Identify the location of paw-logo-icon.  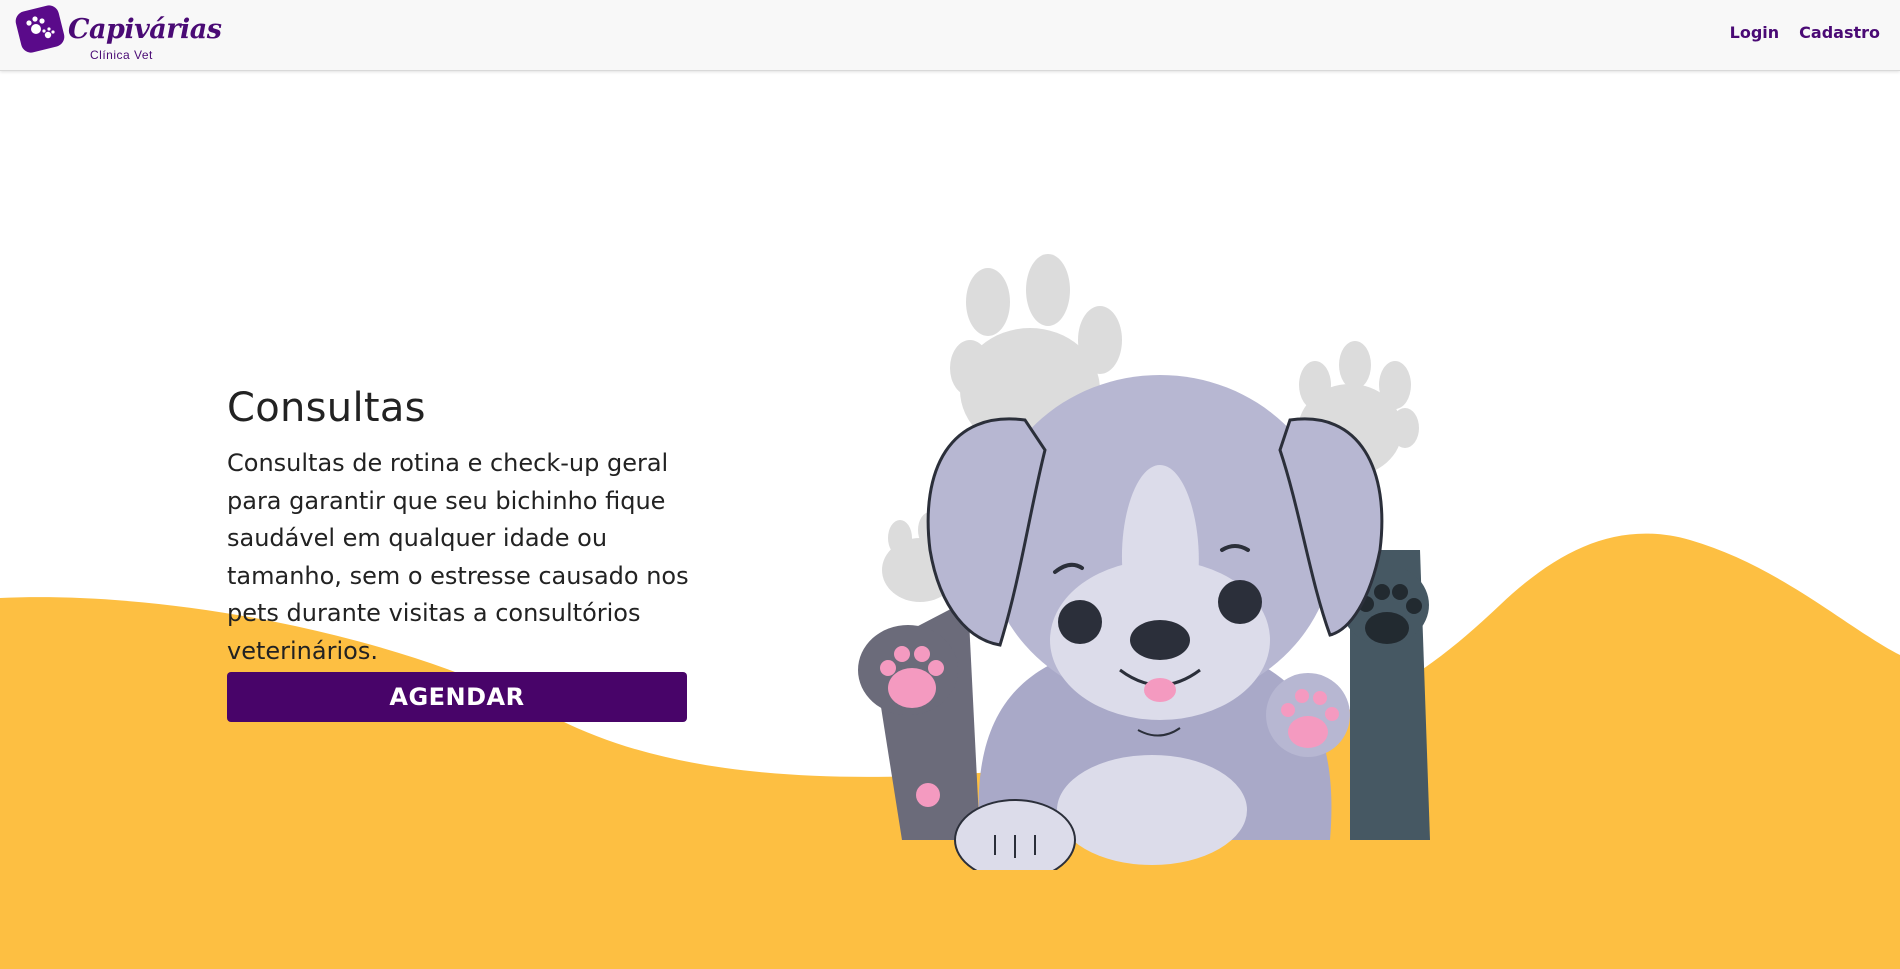
(40, 29).